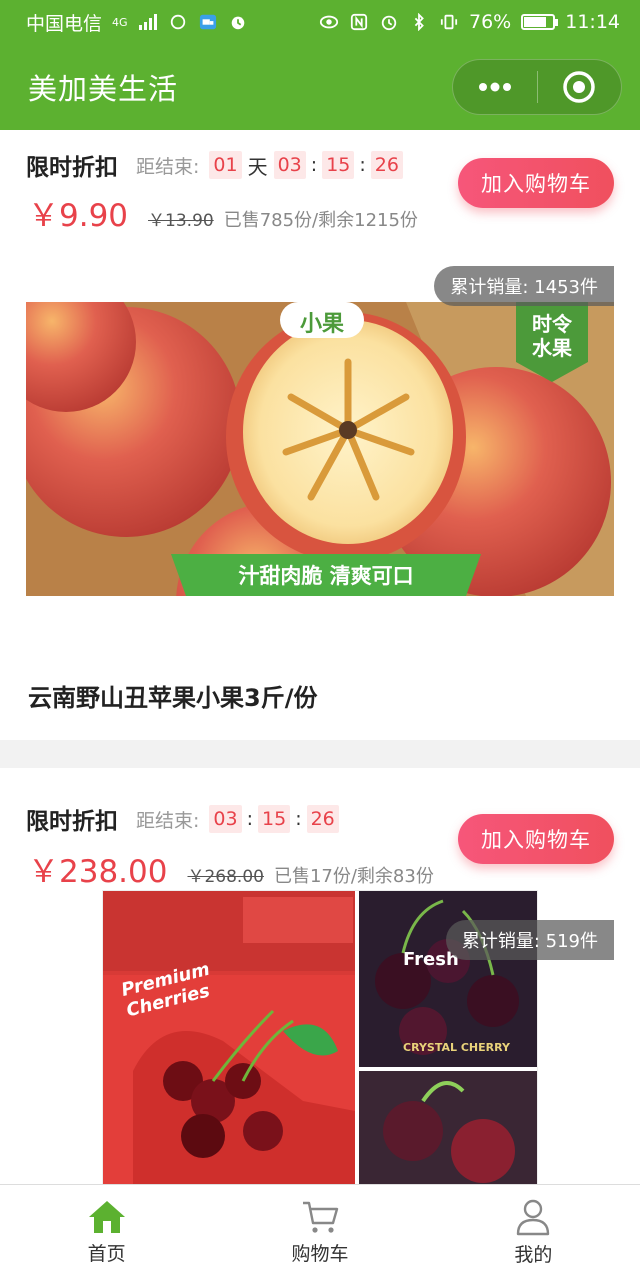 Image resolution: width=640 pixels, height=1280 pixels. What do you see at coordinates (524, 286) in the screenshot?
I see `sales-total-tag: 累计销量: 1453件` at bounding box center [524, 286].